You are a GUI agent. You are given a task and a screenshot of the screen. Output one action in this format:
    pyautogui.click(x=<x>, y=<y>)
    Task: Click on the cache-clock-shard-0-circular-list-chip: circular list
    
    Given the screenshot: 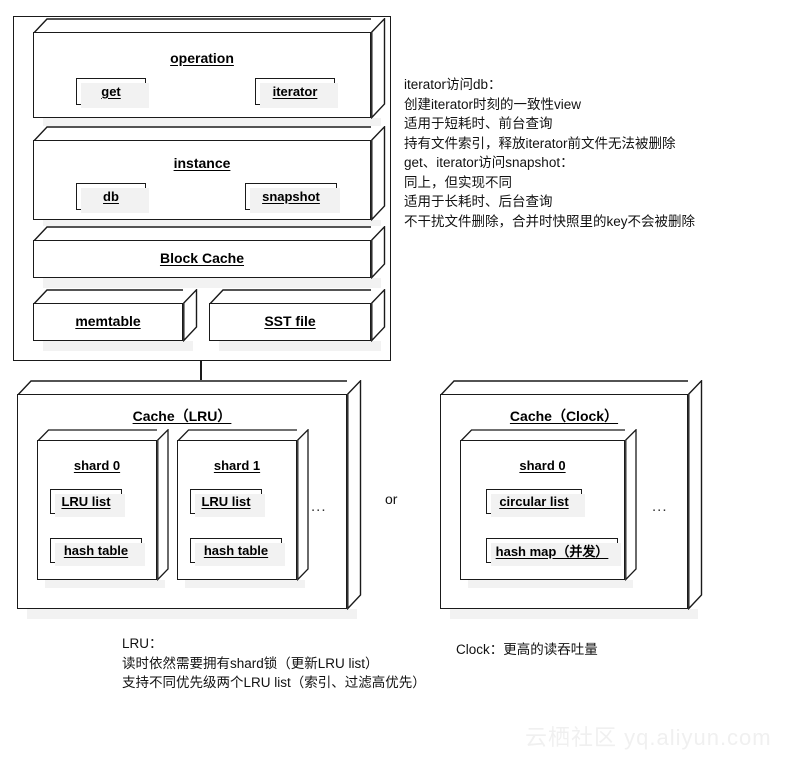 What is the action you would take?
    pyautogui.click(x=535, y=503)
    